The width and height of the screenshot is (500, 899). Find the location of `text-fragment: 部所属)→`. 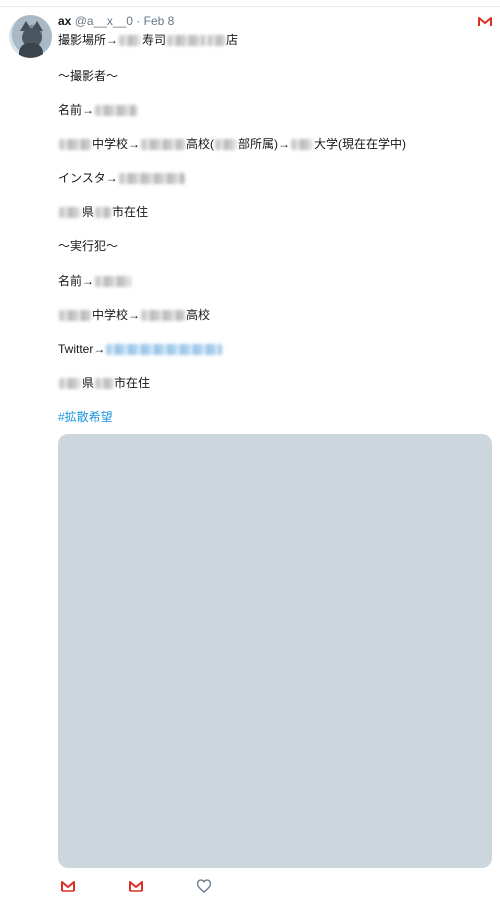

text-fragment: 部所属)→ is located at coordinates (264, 144).